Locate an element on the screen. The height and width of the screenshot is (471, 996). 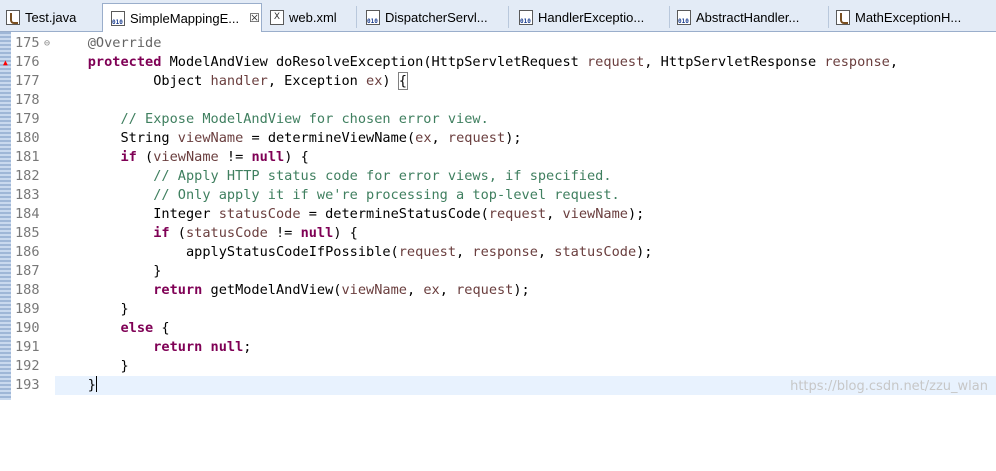
code-line: 181 if (viewName != null) { is located at coordinates (498, 157).